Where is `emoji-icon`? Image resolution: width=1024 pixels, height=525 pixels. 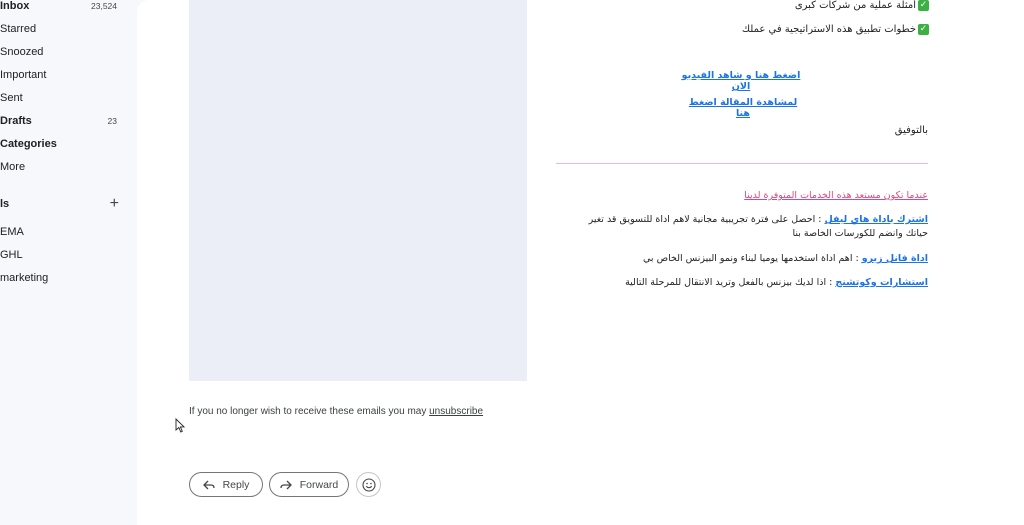 emoji-icon is located at coordinates (368, 484).